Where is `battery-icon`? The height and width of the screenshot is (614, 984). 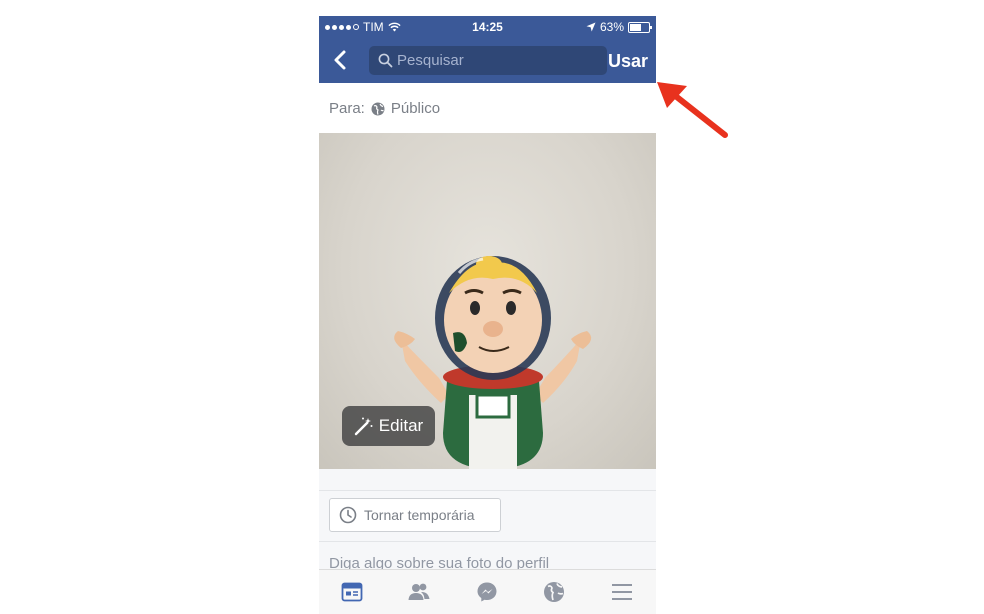
battery-icon is located at coordinates (640, 27).